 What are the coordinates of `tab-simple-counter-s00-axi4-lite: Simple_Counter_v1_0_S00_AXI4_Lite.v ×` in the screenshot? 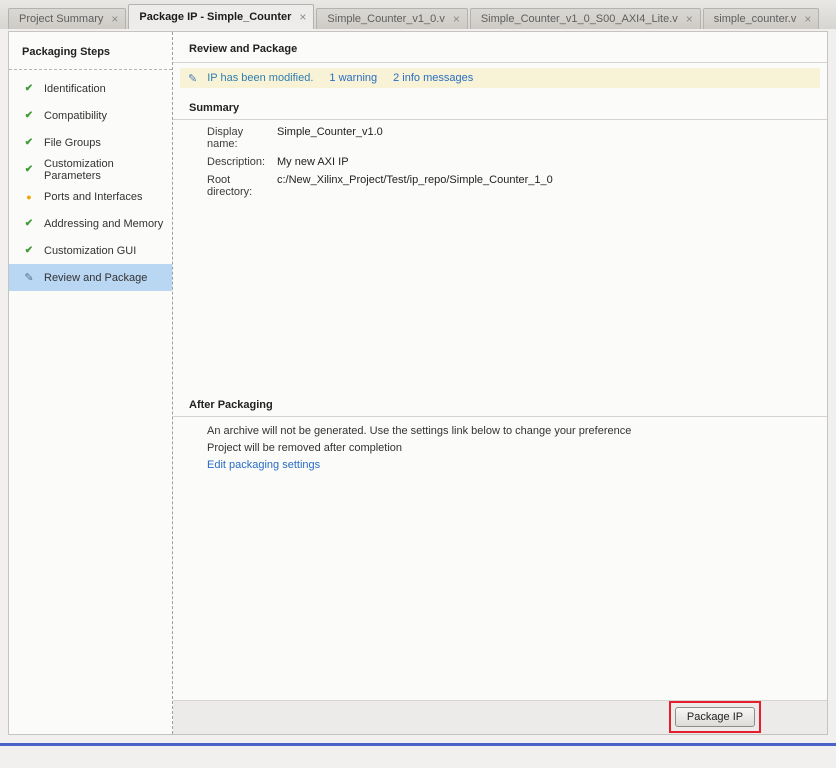 It's located at (585, 18).